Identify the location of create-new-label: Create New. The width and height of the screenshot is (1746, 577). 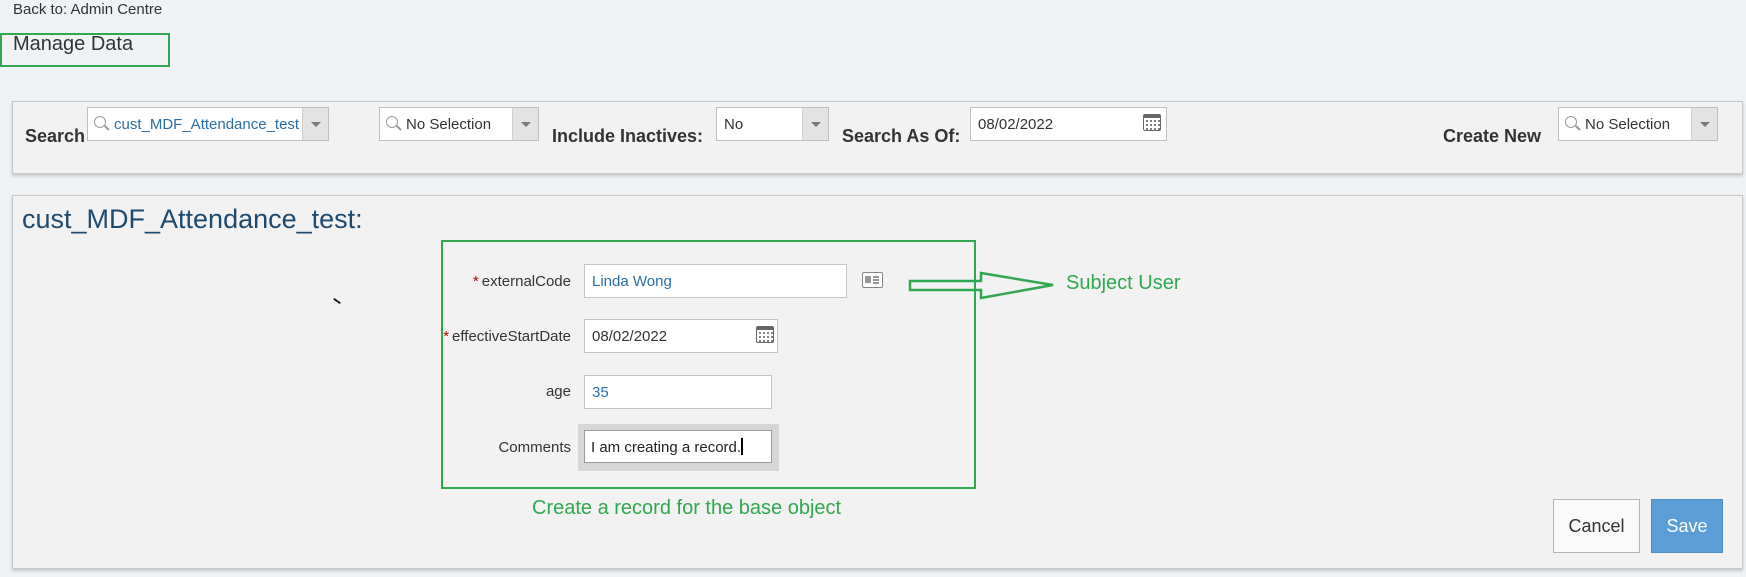
(1492, 136).